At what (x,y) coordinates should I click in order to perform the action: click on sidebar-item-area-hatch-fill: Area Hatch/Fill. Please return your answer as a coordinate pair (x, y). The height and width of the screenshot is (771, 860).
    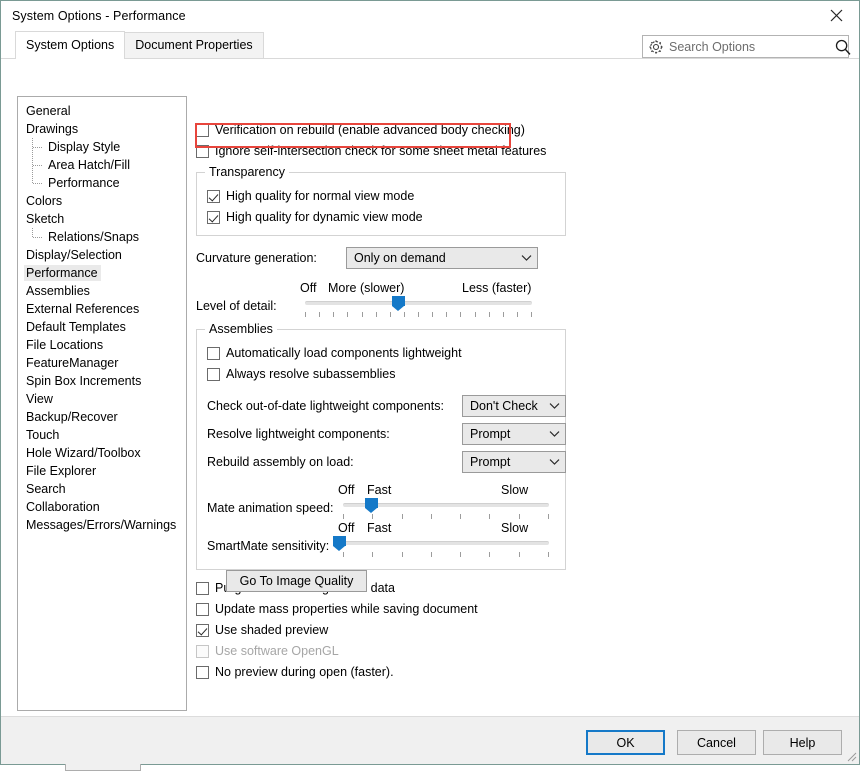
    Looking at the image, I should click on (102, 165).